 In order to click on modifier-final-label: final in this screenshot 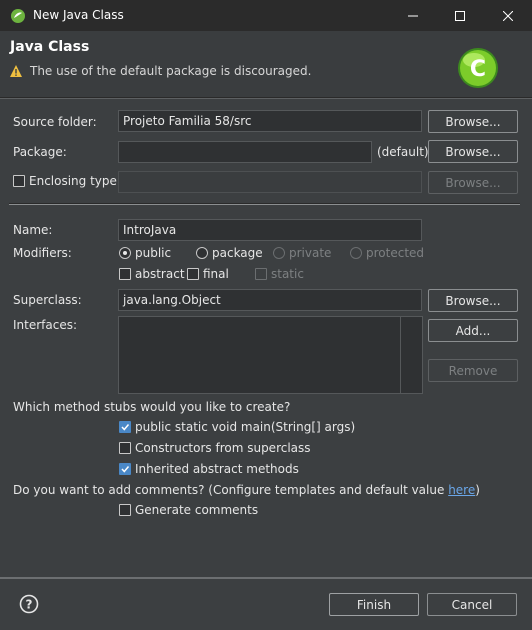, I will do `click(216, 274)`.